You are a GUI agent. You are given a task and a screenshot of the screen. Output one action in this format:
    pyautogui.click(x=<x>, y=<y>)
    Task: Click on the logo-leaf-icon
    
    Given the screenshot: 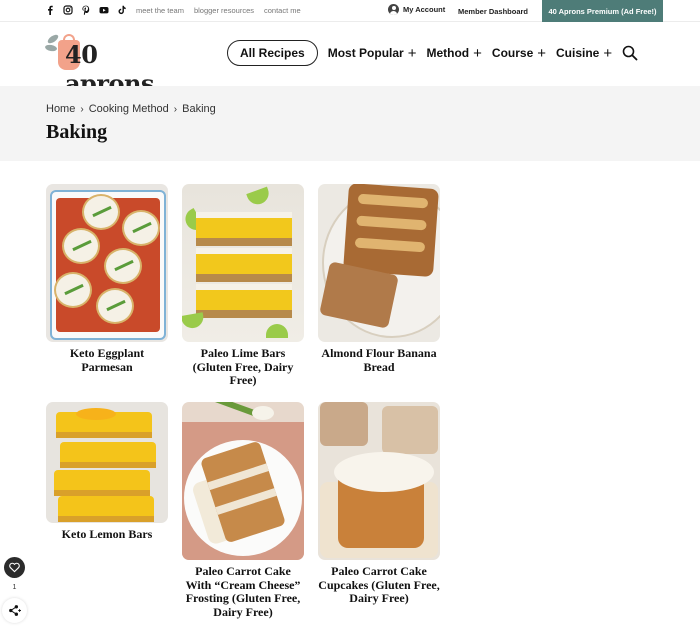 What is the action you would take?
    pyautogui.click(x=51, y=48)
    